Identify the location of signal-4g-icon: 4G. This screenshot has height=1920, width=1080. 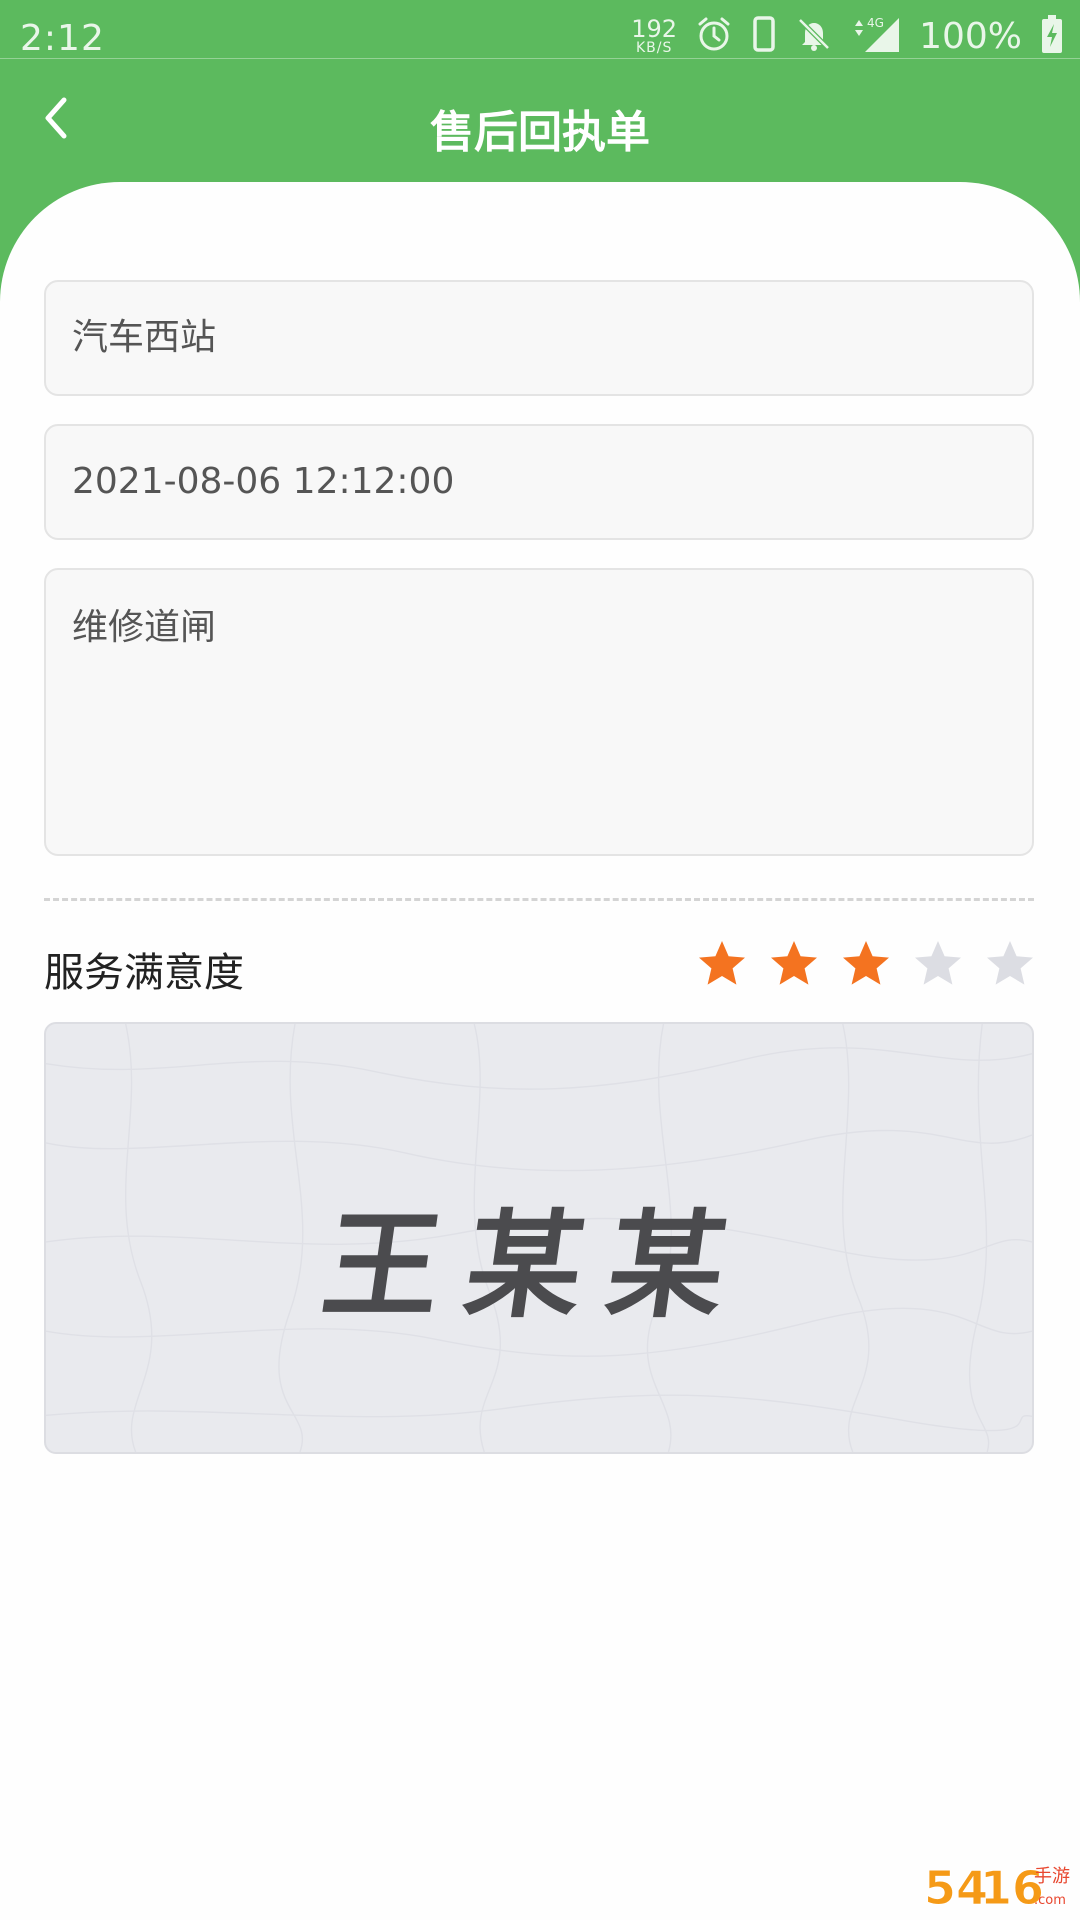
(876, 36).